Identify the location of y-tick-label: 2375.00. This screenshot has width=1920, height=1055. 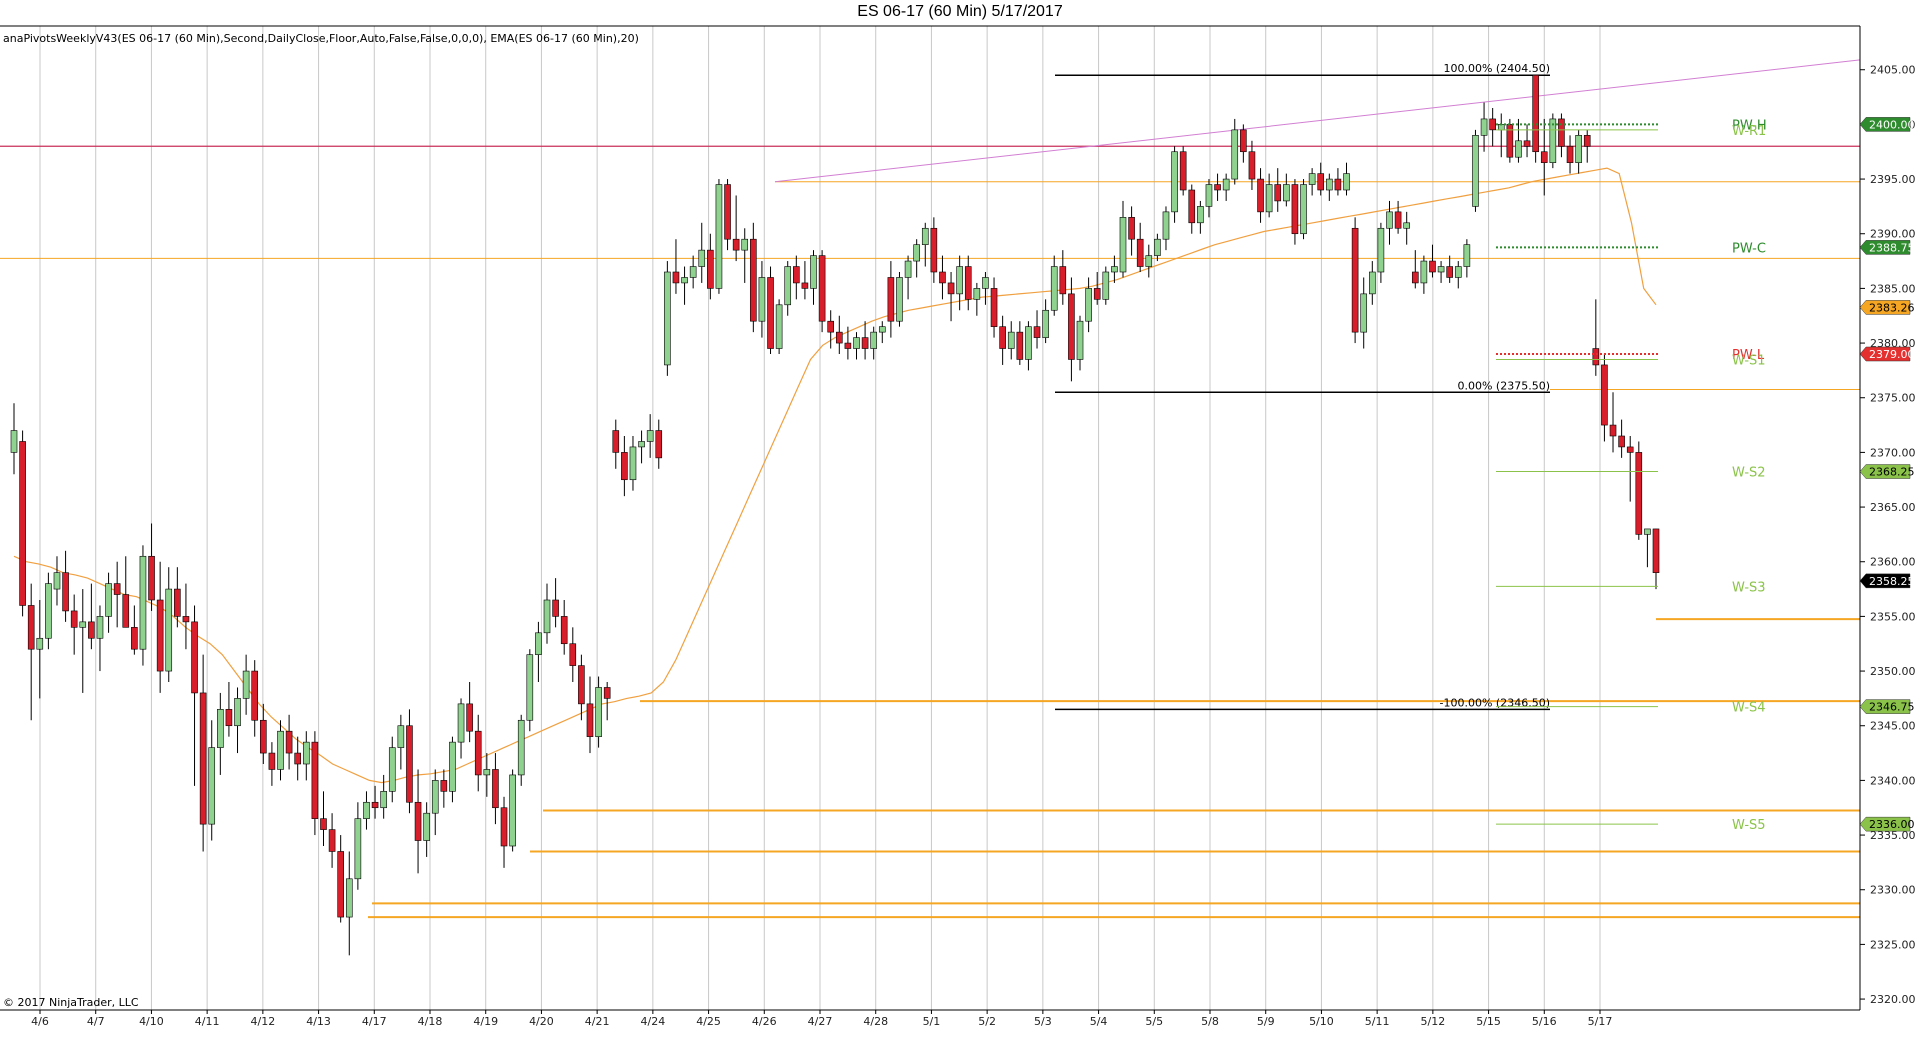
(1893, 398).